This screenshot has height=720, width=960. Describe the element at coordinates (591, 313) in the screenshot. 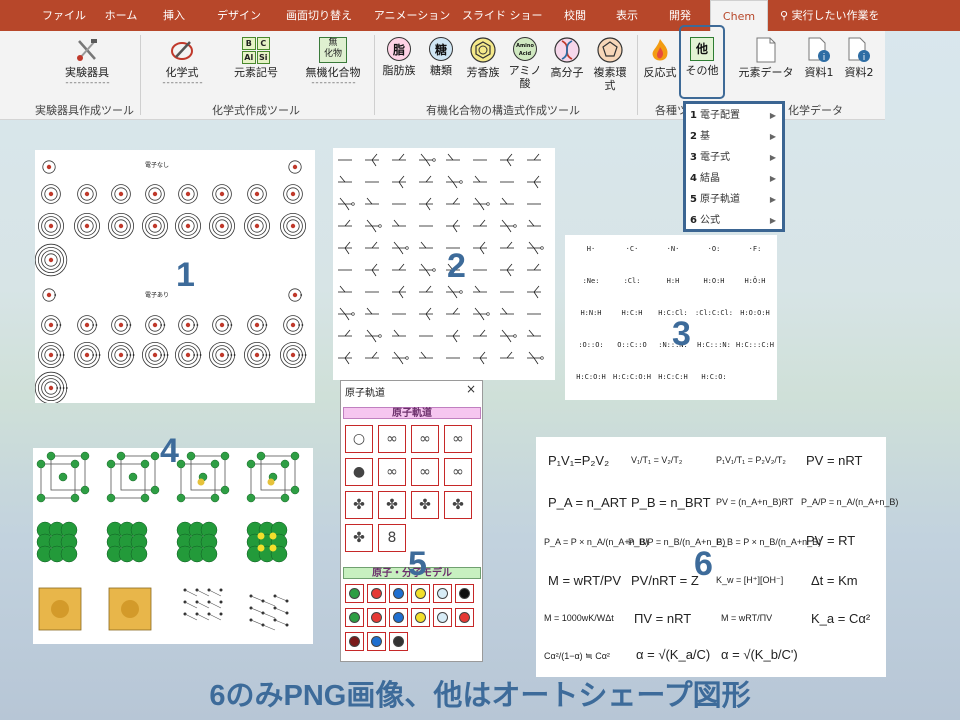

I see `lewis-structure: H:N:H` at that location.